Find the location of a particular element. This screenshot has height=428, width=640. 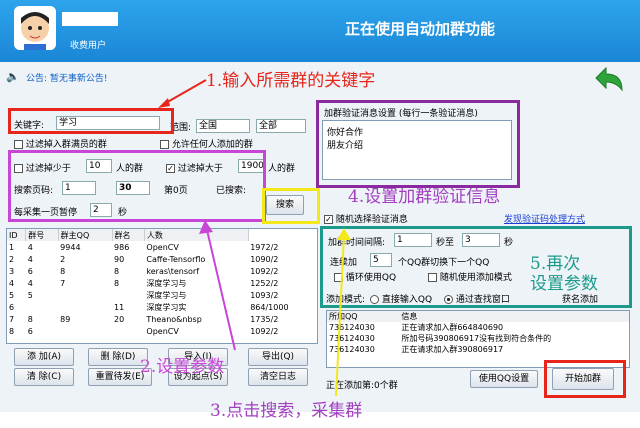

table-header: 群主QQ is located at coordinates (85, 235).